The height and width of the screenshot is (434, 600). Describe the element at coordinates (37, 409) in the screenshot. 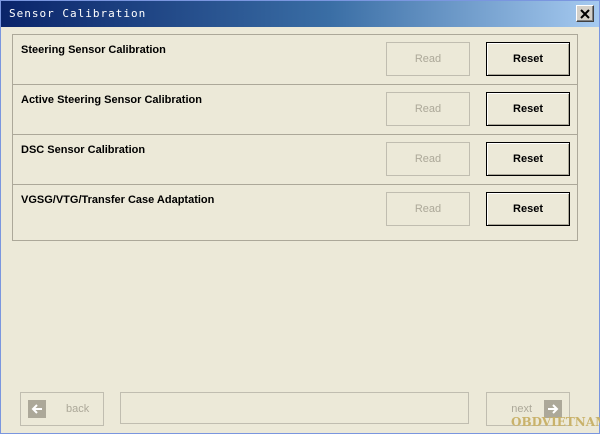

I see `arrow-left-icon` at that location.